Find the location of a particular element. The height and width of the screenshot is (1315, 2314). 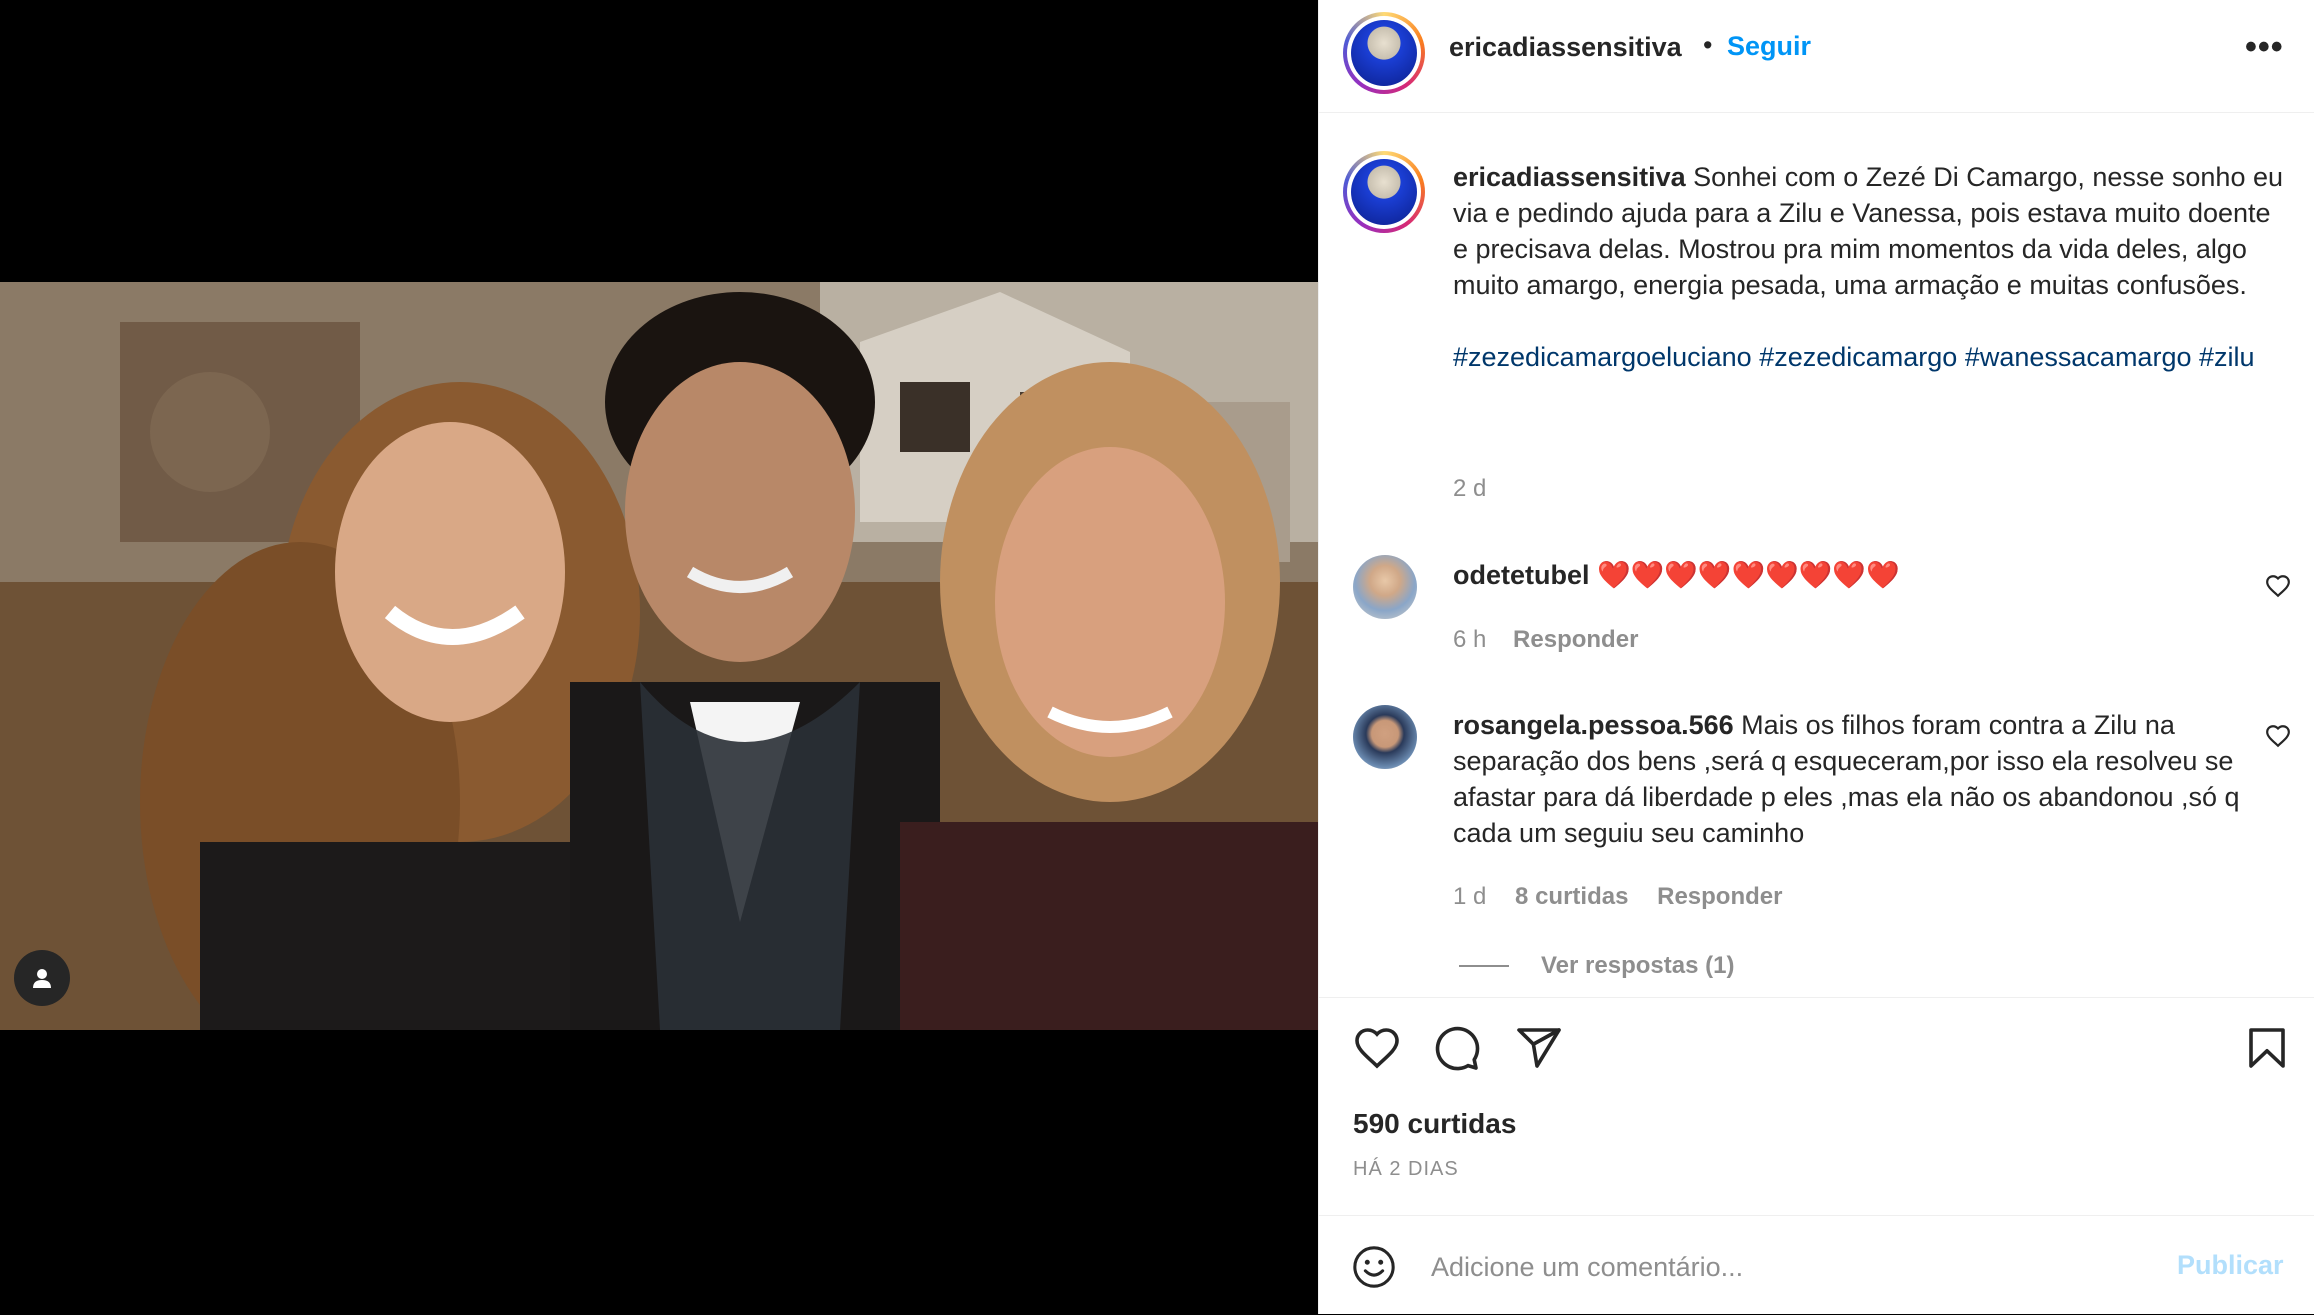

hashtag-link: #zezedicamargo is located at coordinates (1858, 357).